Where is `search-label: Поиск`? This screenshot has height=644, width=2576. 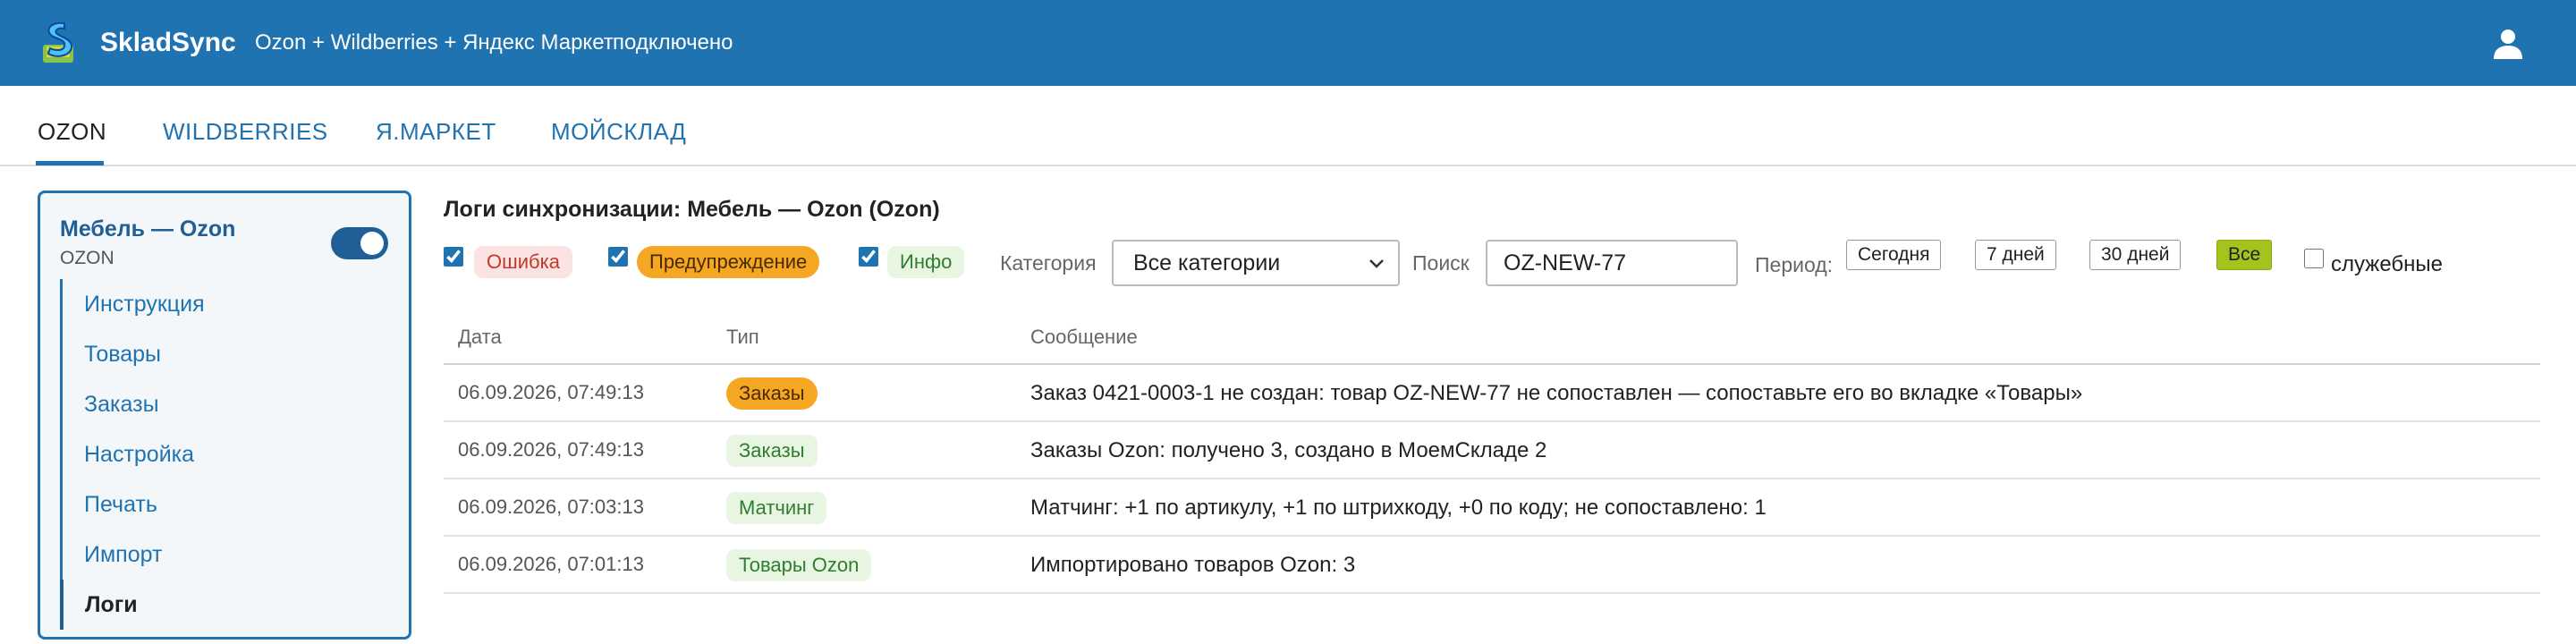
search-label: Поиск is located at coordinates (1441, 263).